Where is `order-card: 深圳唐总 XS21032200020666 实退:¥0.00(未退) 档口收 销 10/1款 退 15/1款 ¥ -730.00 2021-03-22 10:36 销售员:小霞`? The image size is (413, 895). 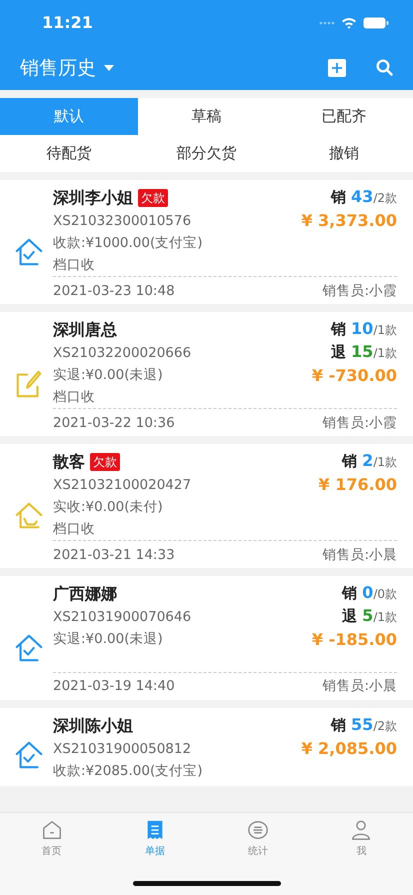
order-card: 深圳唐总 XS21032200020666 实退:¥0.00(未退) 档口收 销 10/1款 退 15/1款 ¥ -730.00 2021-03-22 10:36 销售员:小霞 is located at coordinates (206, 374).